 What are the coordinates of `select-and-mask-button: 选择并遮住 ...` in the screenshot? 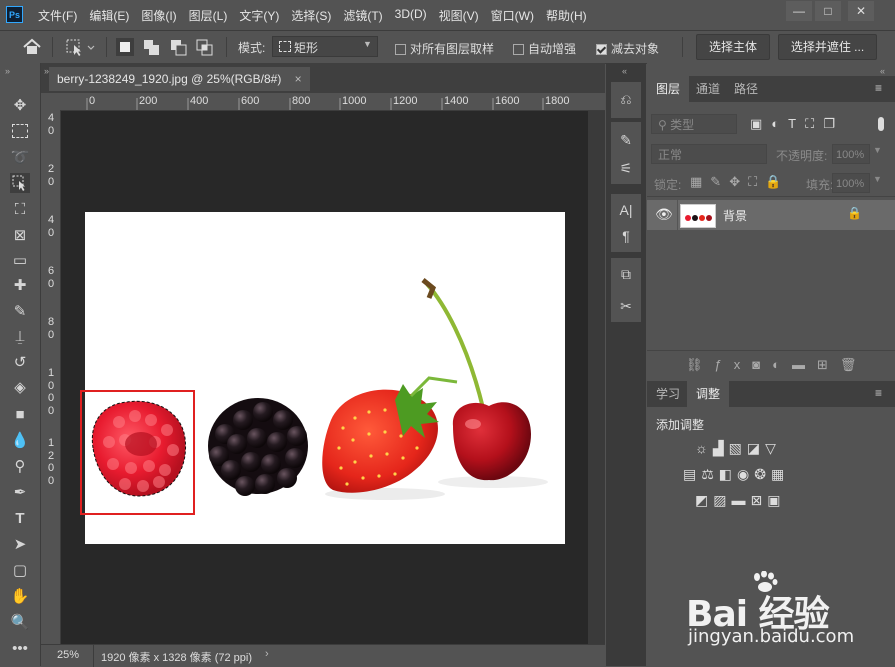 It's located at (827, 47).